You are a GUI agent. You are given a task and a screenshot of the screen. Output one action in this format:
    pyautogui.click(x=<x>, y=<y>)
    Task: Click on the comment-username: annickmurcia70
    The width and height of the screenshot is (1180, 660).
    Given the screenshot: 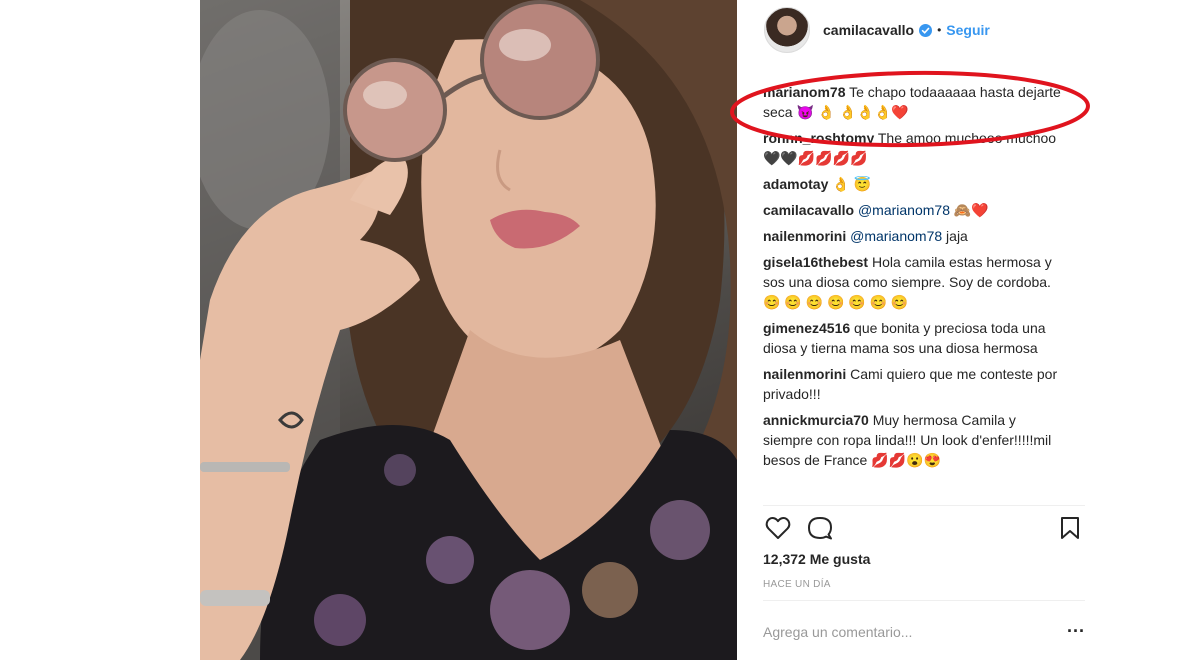 What is the action you would take?
    pyautogui.click(x=816, y=420)
    